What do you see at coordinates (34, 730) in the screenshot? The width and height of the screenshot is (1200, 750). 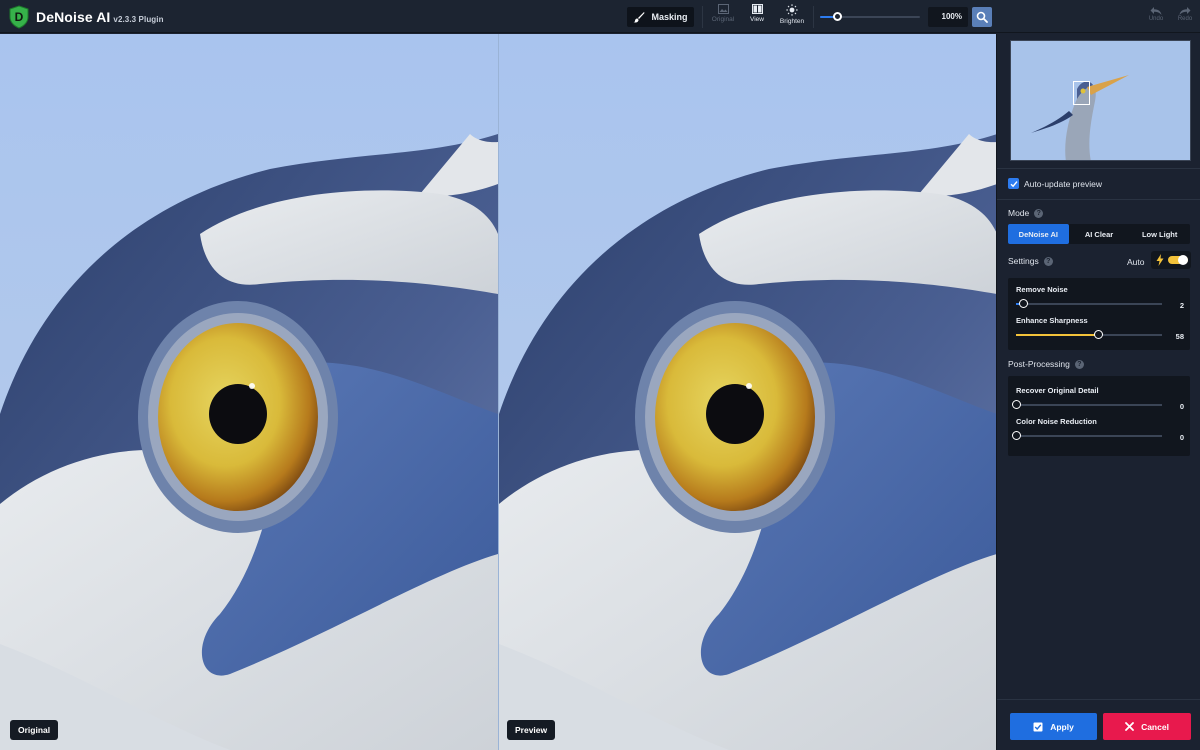 I see `original-label: Original` at bounding box center [34, 730].